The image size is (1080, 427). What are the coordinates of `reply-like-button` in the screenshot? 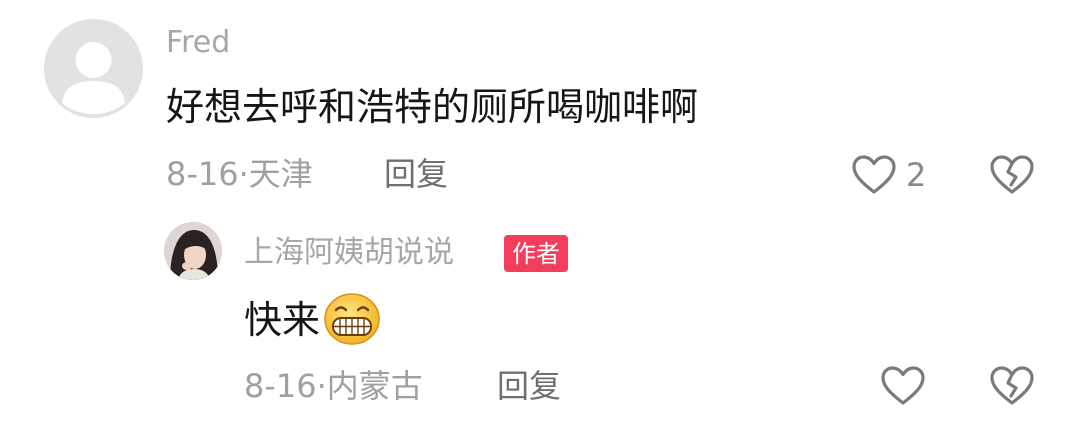 It's located at (903, 386).